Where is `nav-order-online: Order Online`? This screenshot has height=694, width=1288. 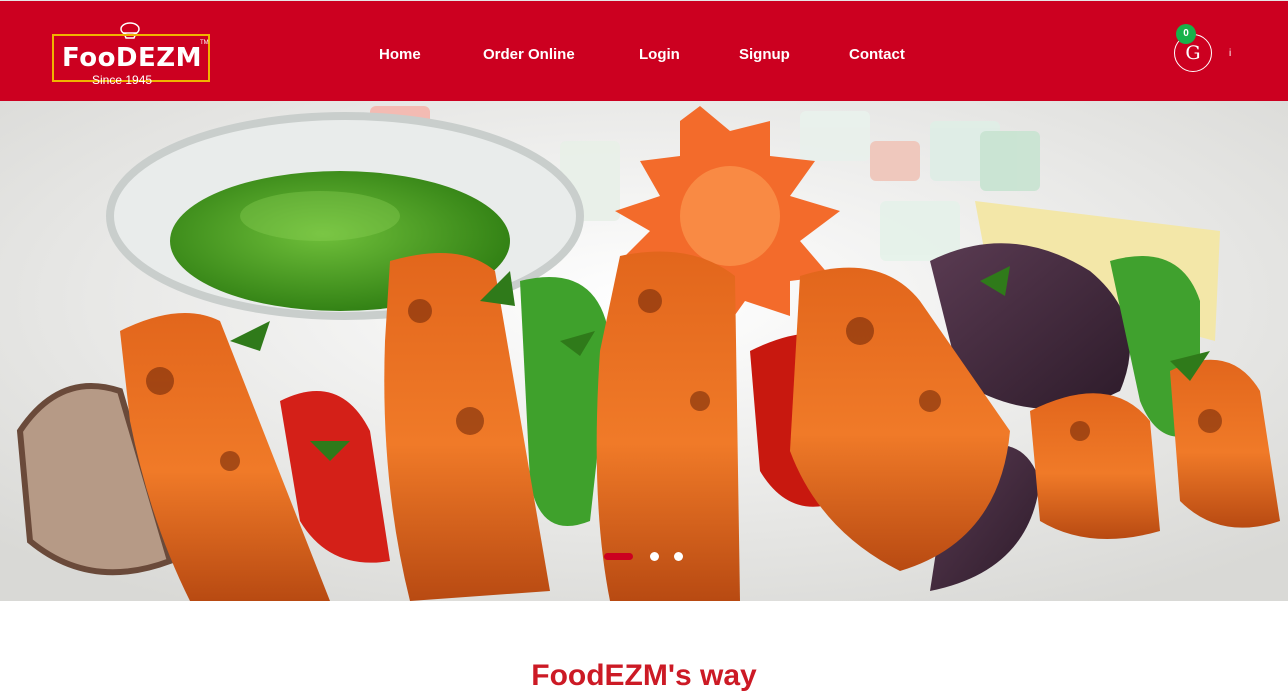
nav-order-online: Order Online is located at coordinates (529, 55).